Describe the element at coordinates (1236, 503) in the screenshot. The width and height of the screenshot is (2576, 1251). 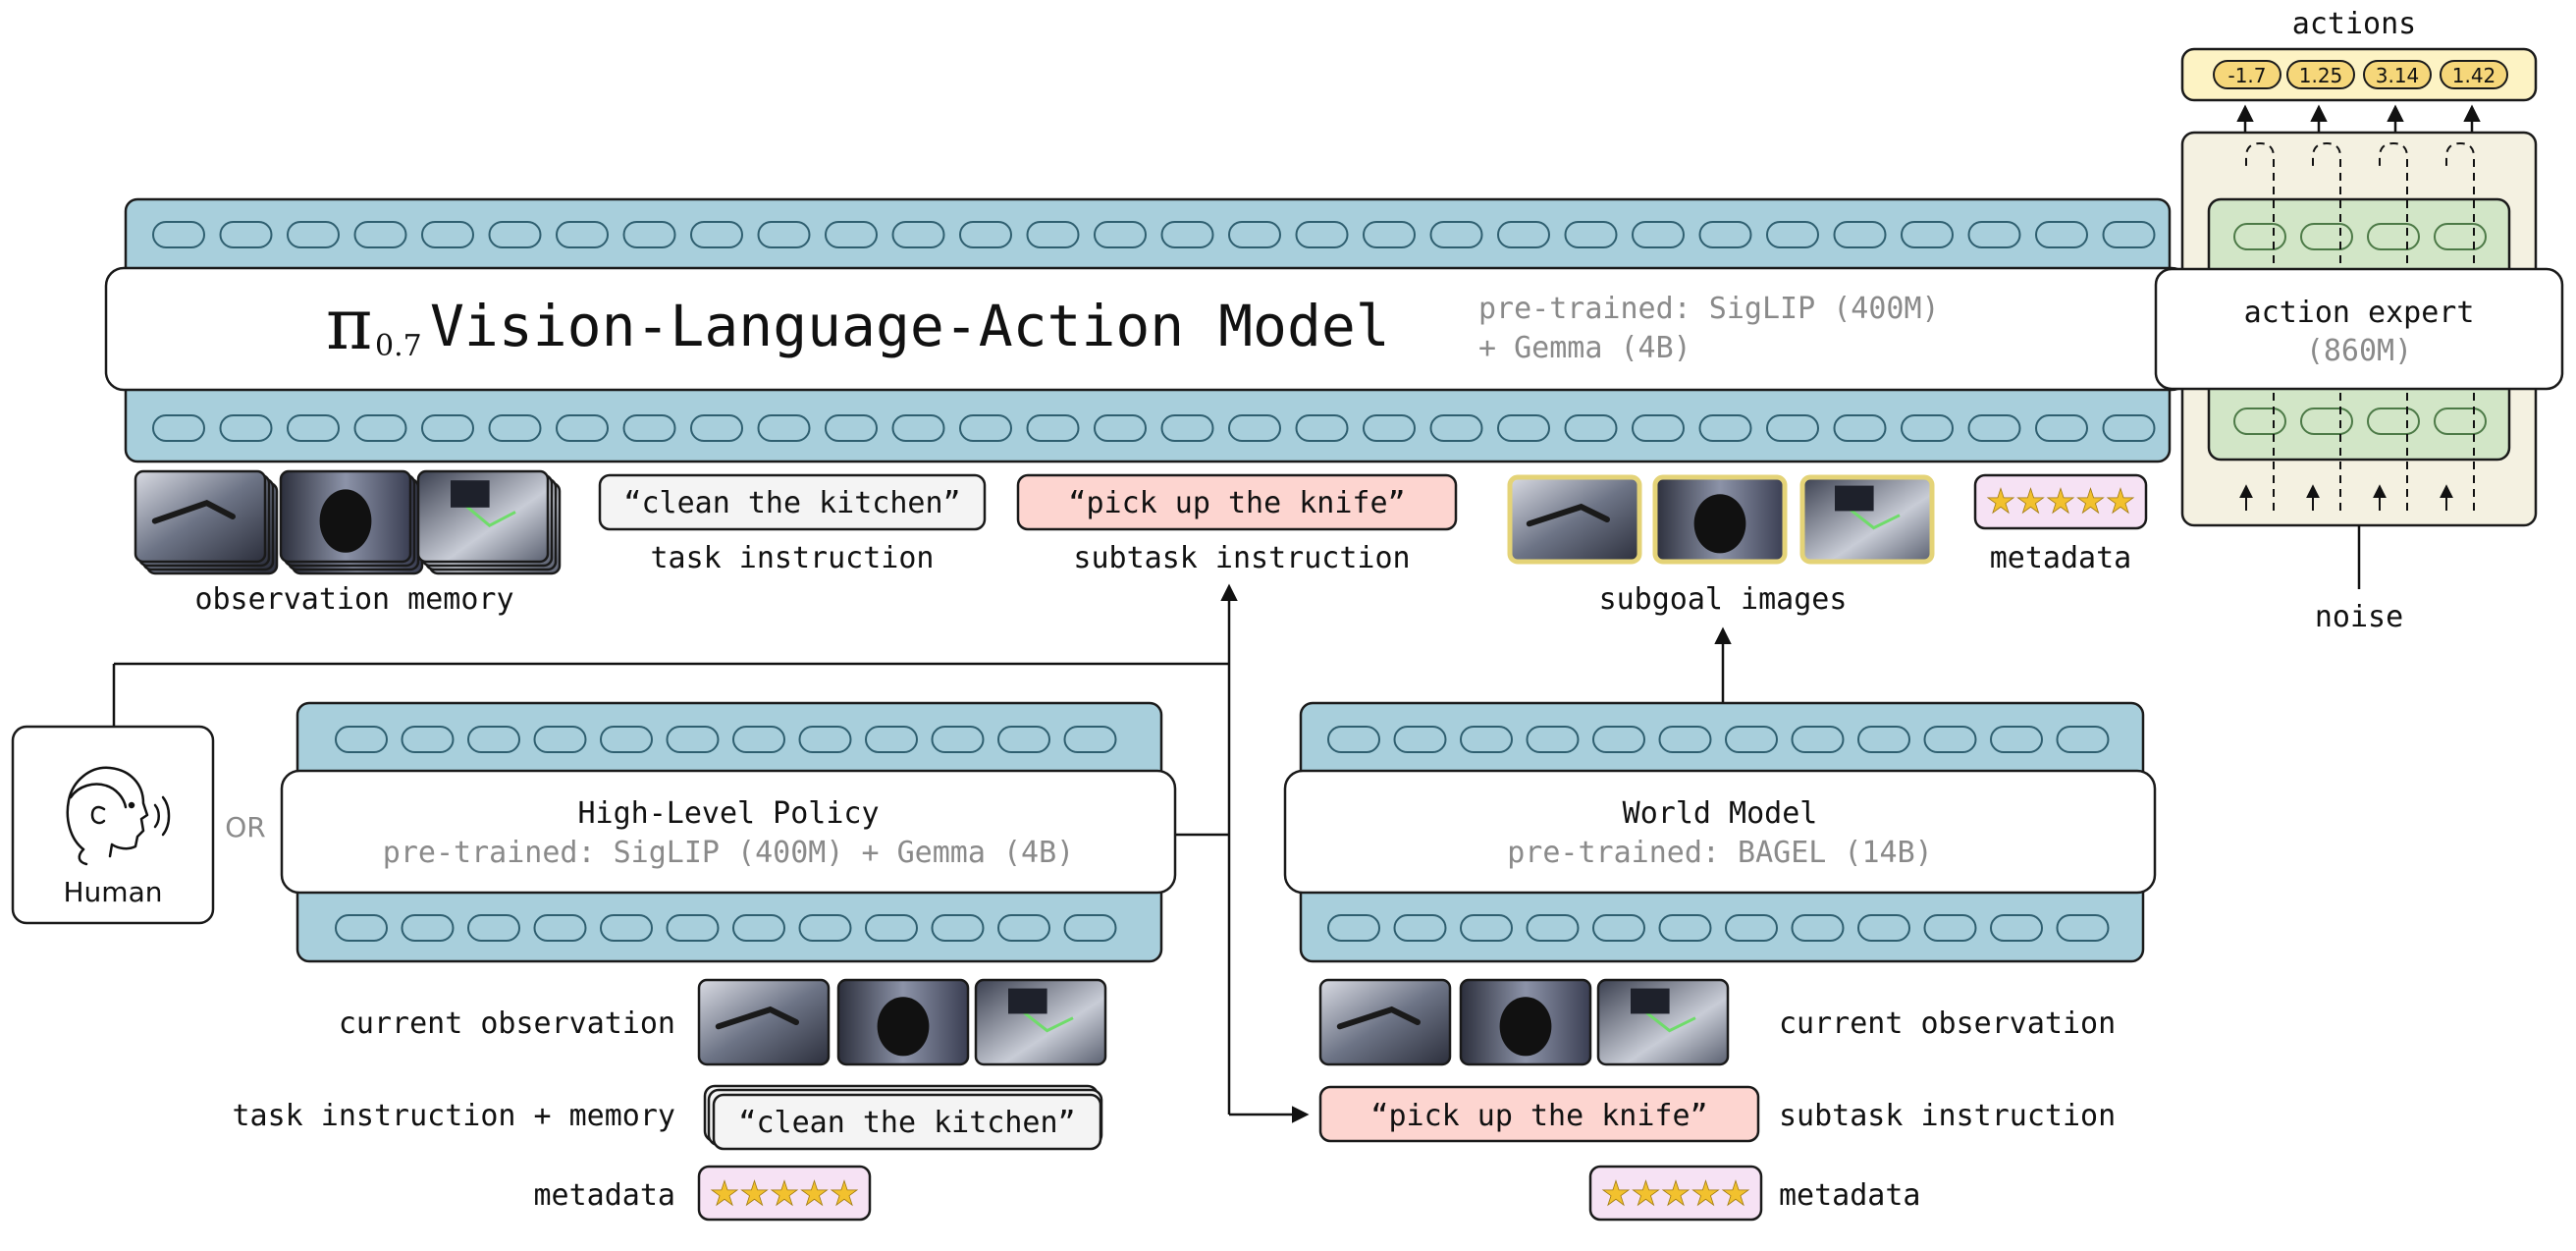
I see `subtask-instruction-text: “pick up the knife”` at that location.